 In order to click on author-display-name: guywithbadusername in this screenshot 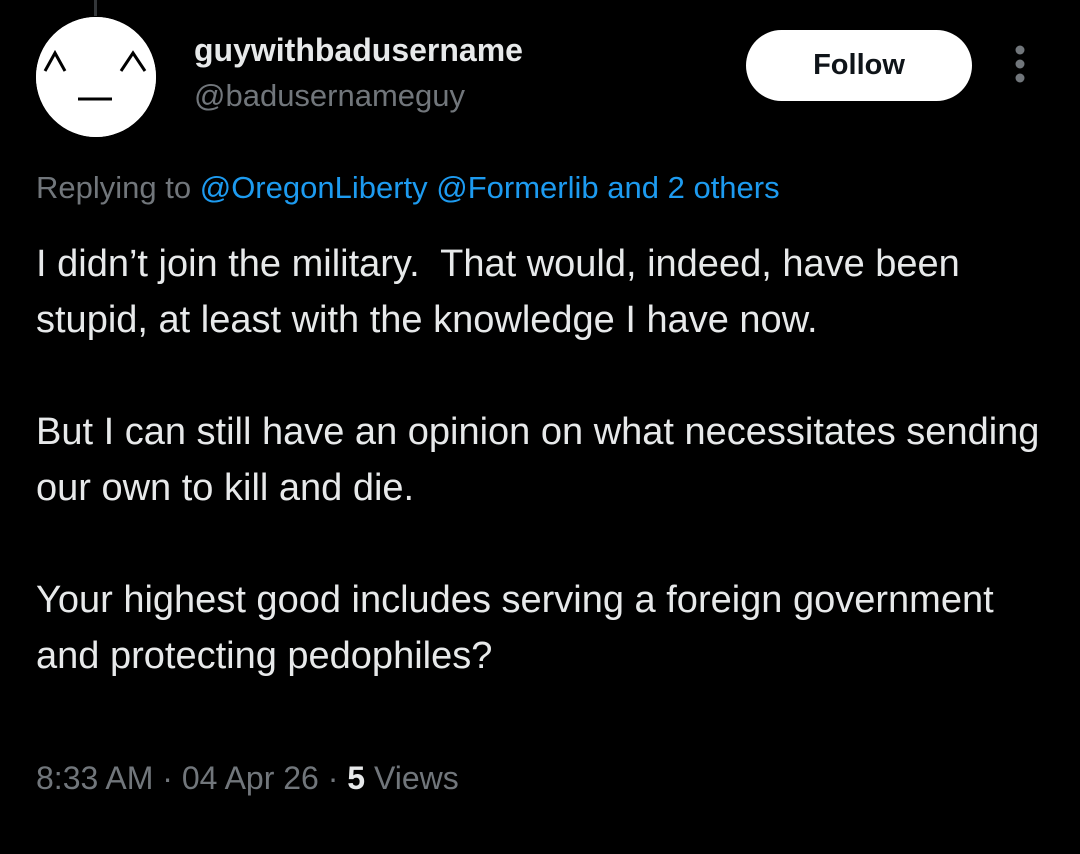, I will do `click(358, 50)`.